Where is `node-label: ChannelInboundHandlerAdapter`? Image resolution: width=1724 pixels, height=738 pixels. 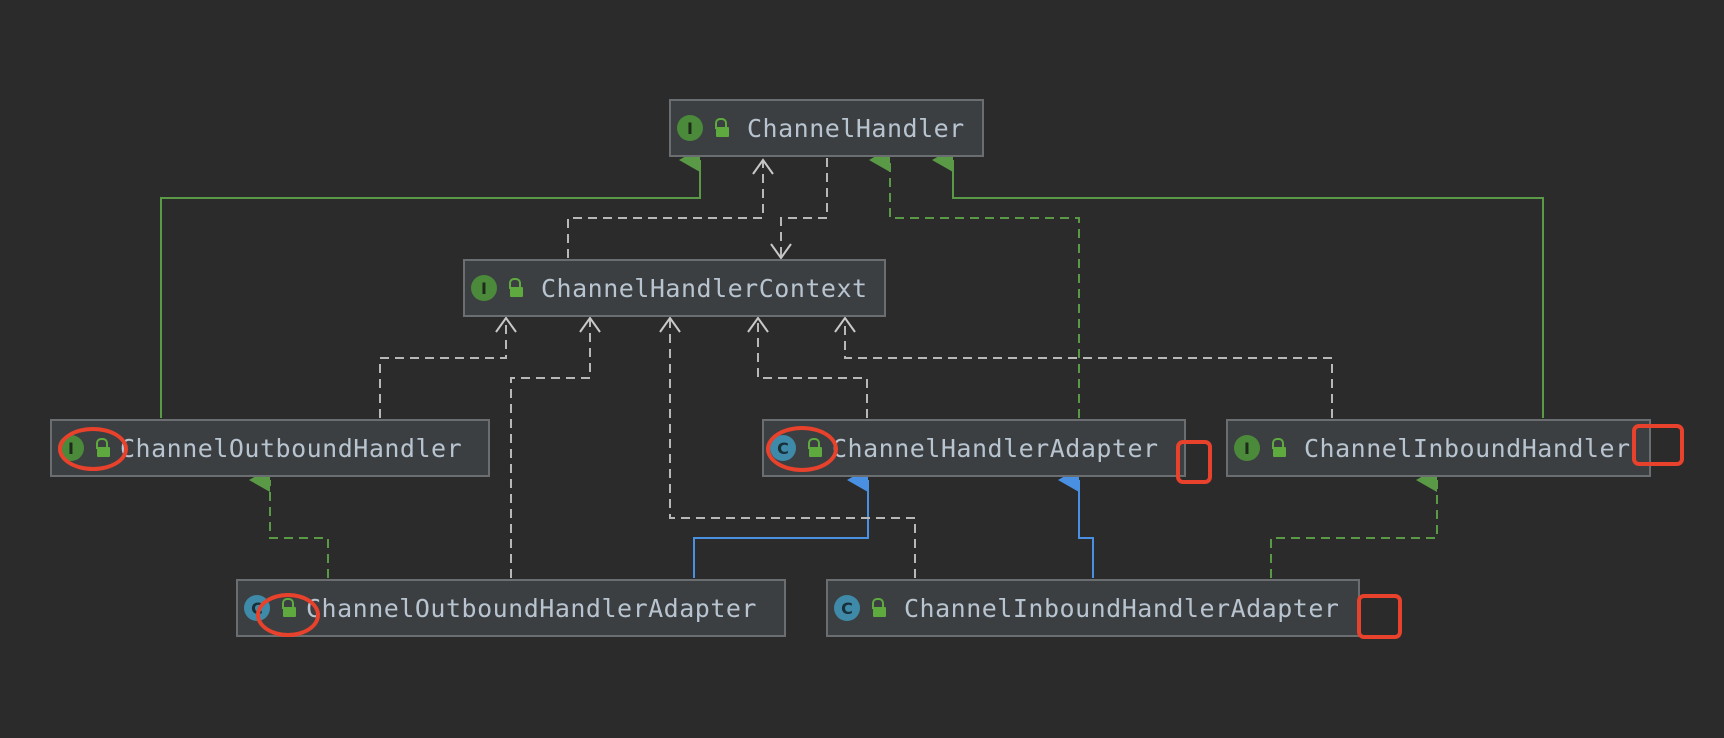 node-label: ChannelInboundHandlerAdapter is located at coordinates (1122, 608).